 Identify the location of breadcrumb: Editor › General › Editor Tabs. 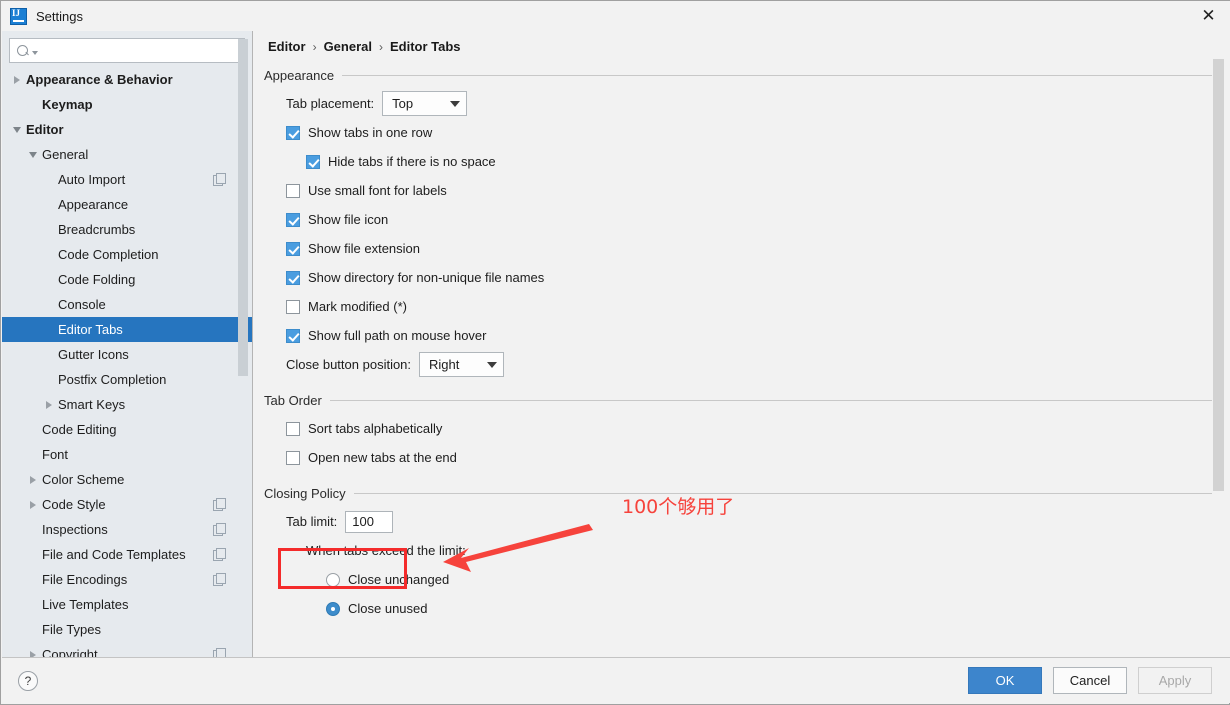
(749, 46).